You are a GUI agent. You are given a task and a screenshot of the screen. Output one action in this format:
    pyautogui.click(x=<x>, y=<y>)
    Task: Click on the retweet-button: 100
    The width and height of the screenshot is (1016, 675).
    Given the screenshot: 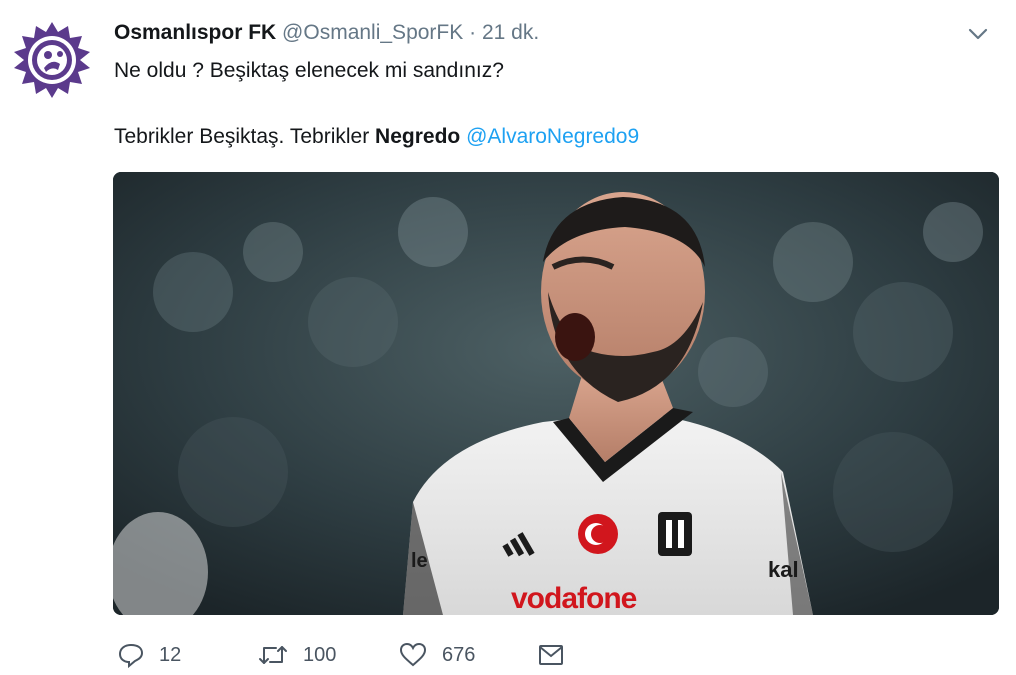 What is the action you would take?
    pyautogui.click(x=296, y=655)
    